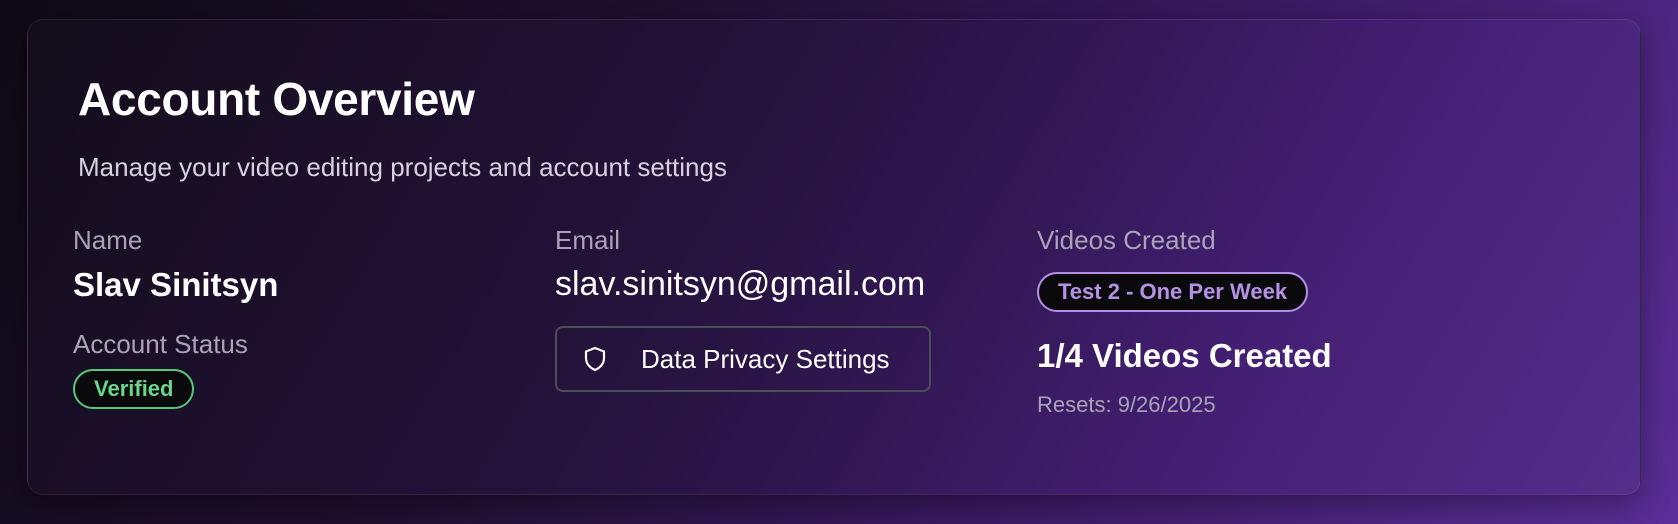 This screenshot has height=524, width=1678. I want to click on email-label: Email, so click(588, 240).